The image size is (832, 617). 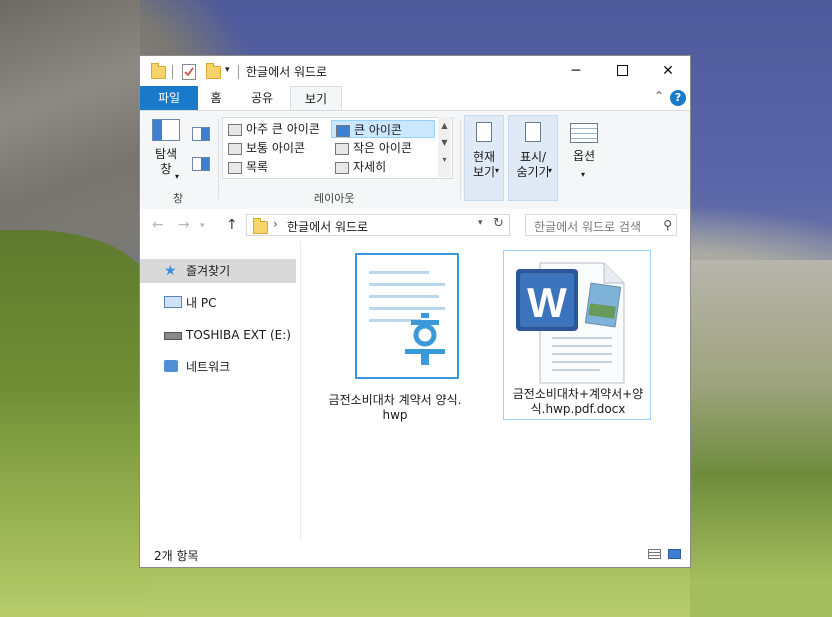 What do you see at coordinates (262, 98) in the screenshot?
I see `tab-share: 공유` at bounding box center [262, 98].